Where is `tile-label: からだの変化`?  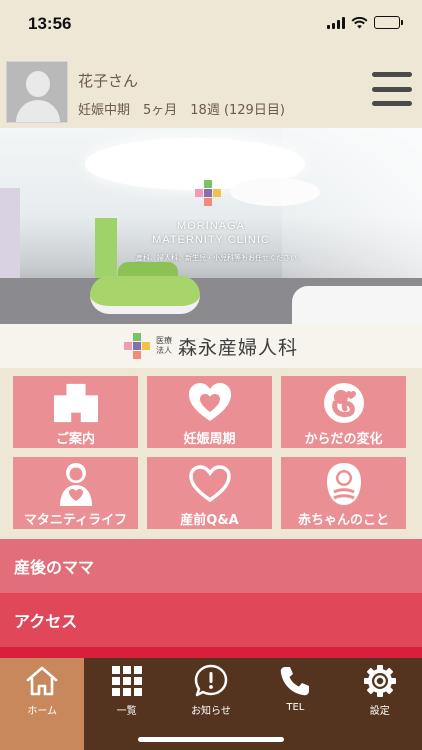 tile-label: からだの変化 is located at coordinates (343, 439).